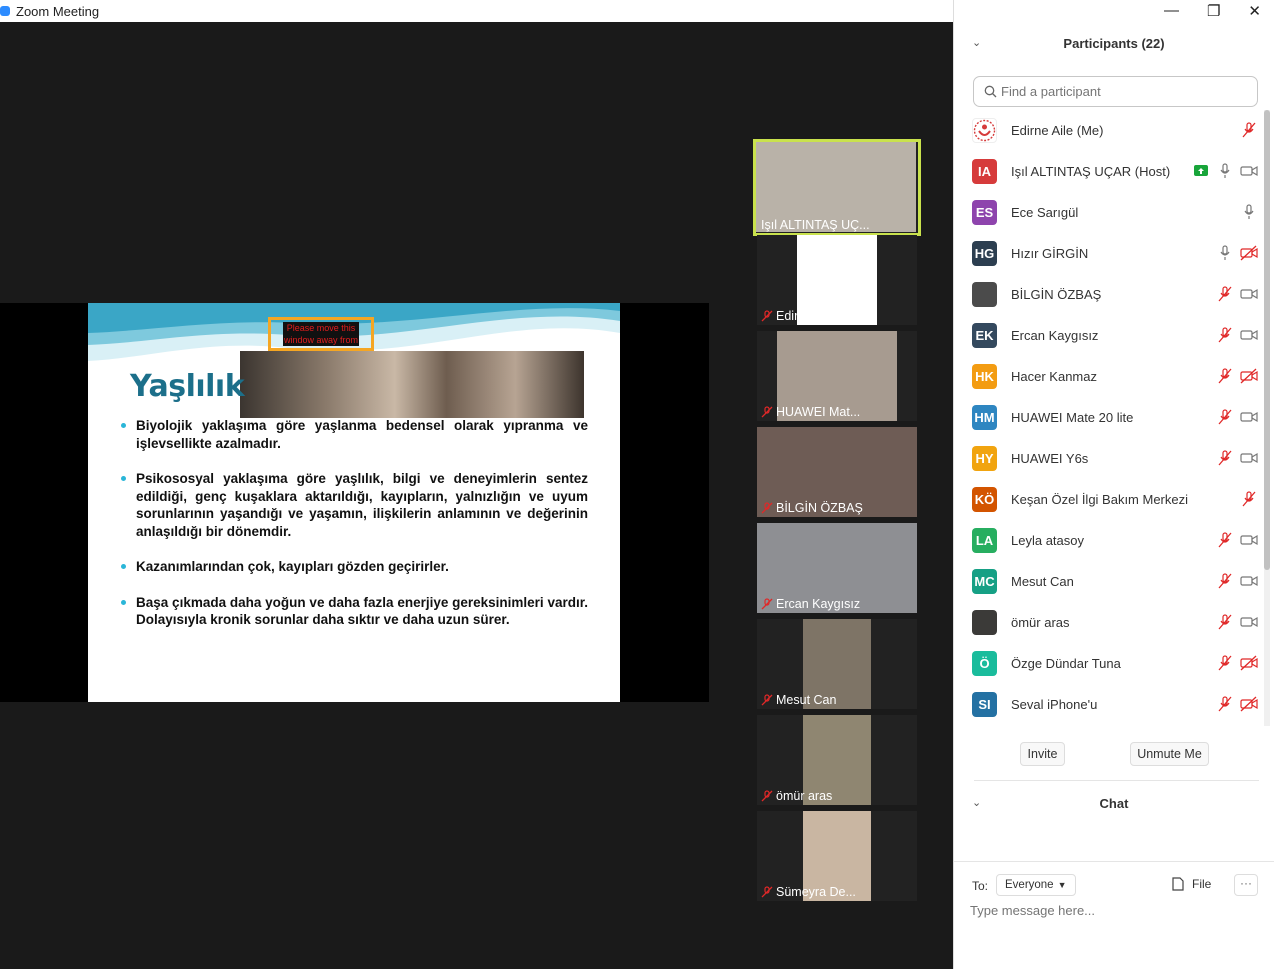 This screenshot has width=1275, height=969. Describe the element at coordinates (1042, 754) in the screenshot. I see `invite-button: Invite` at that location.